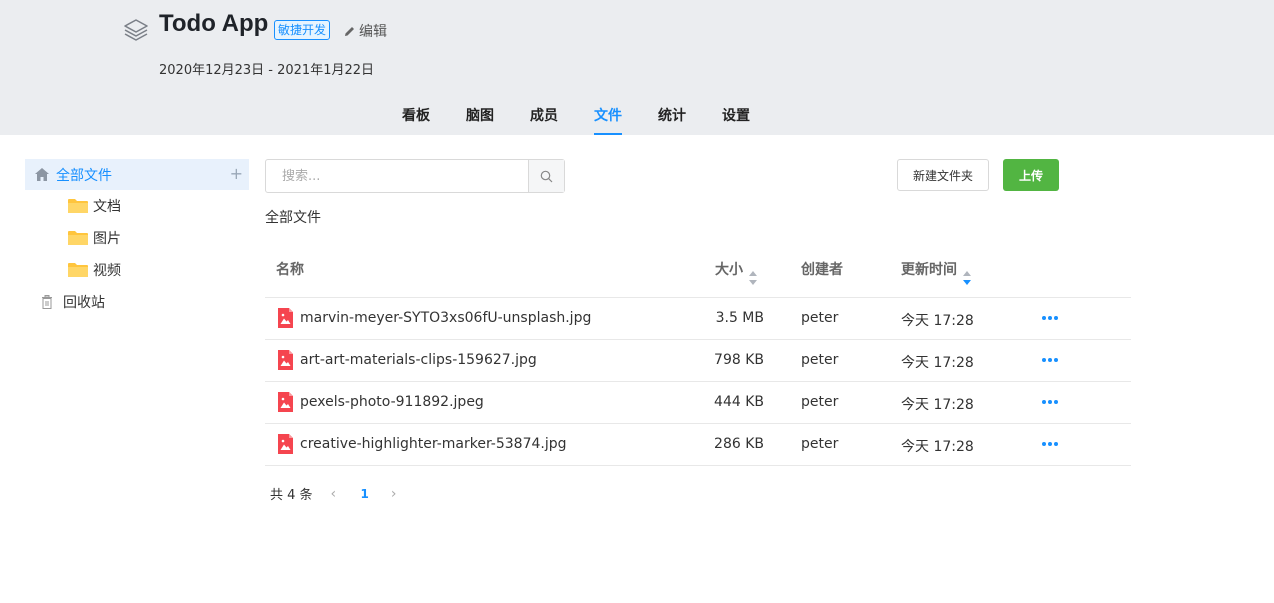 The image size is (1274, 603). Describe the element at coordinates (822, 270) in the screenshot. I see `column-header-creator: 创建者` at that location.